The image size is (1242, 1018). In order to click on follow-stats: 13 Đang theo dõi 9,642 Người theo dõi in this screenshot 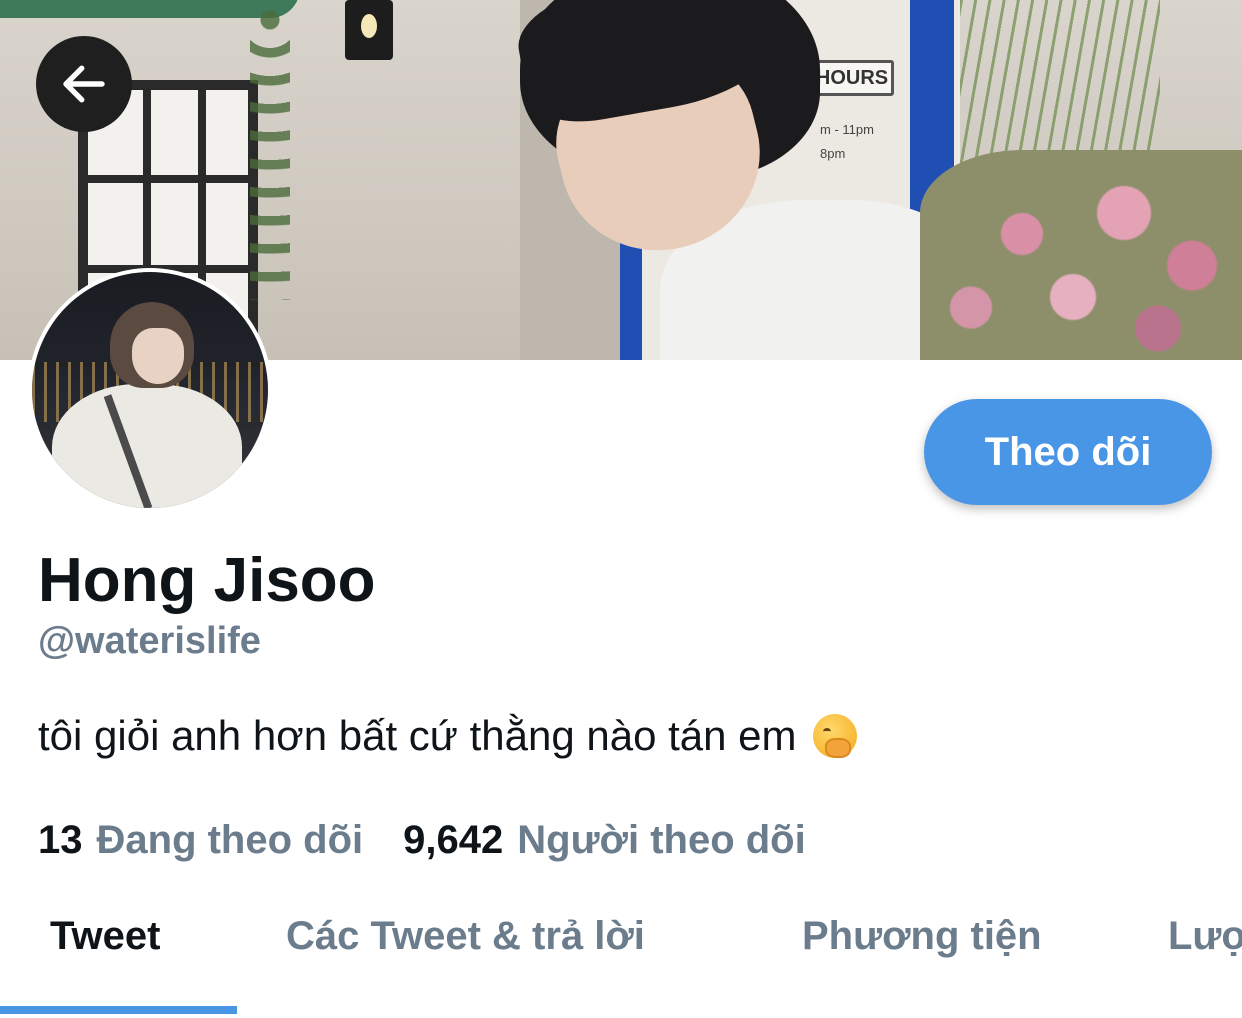, I will do `click(442, 840)`.